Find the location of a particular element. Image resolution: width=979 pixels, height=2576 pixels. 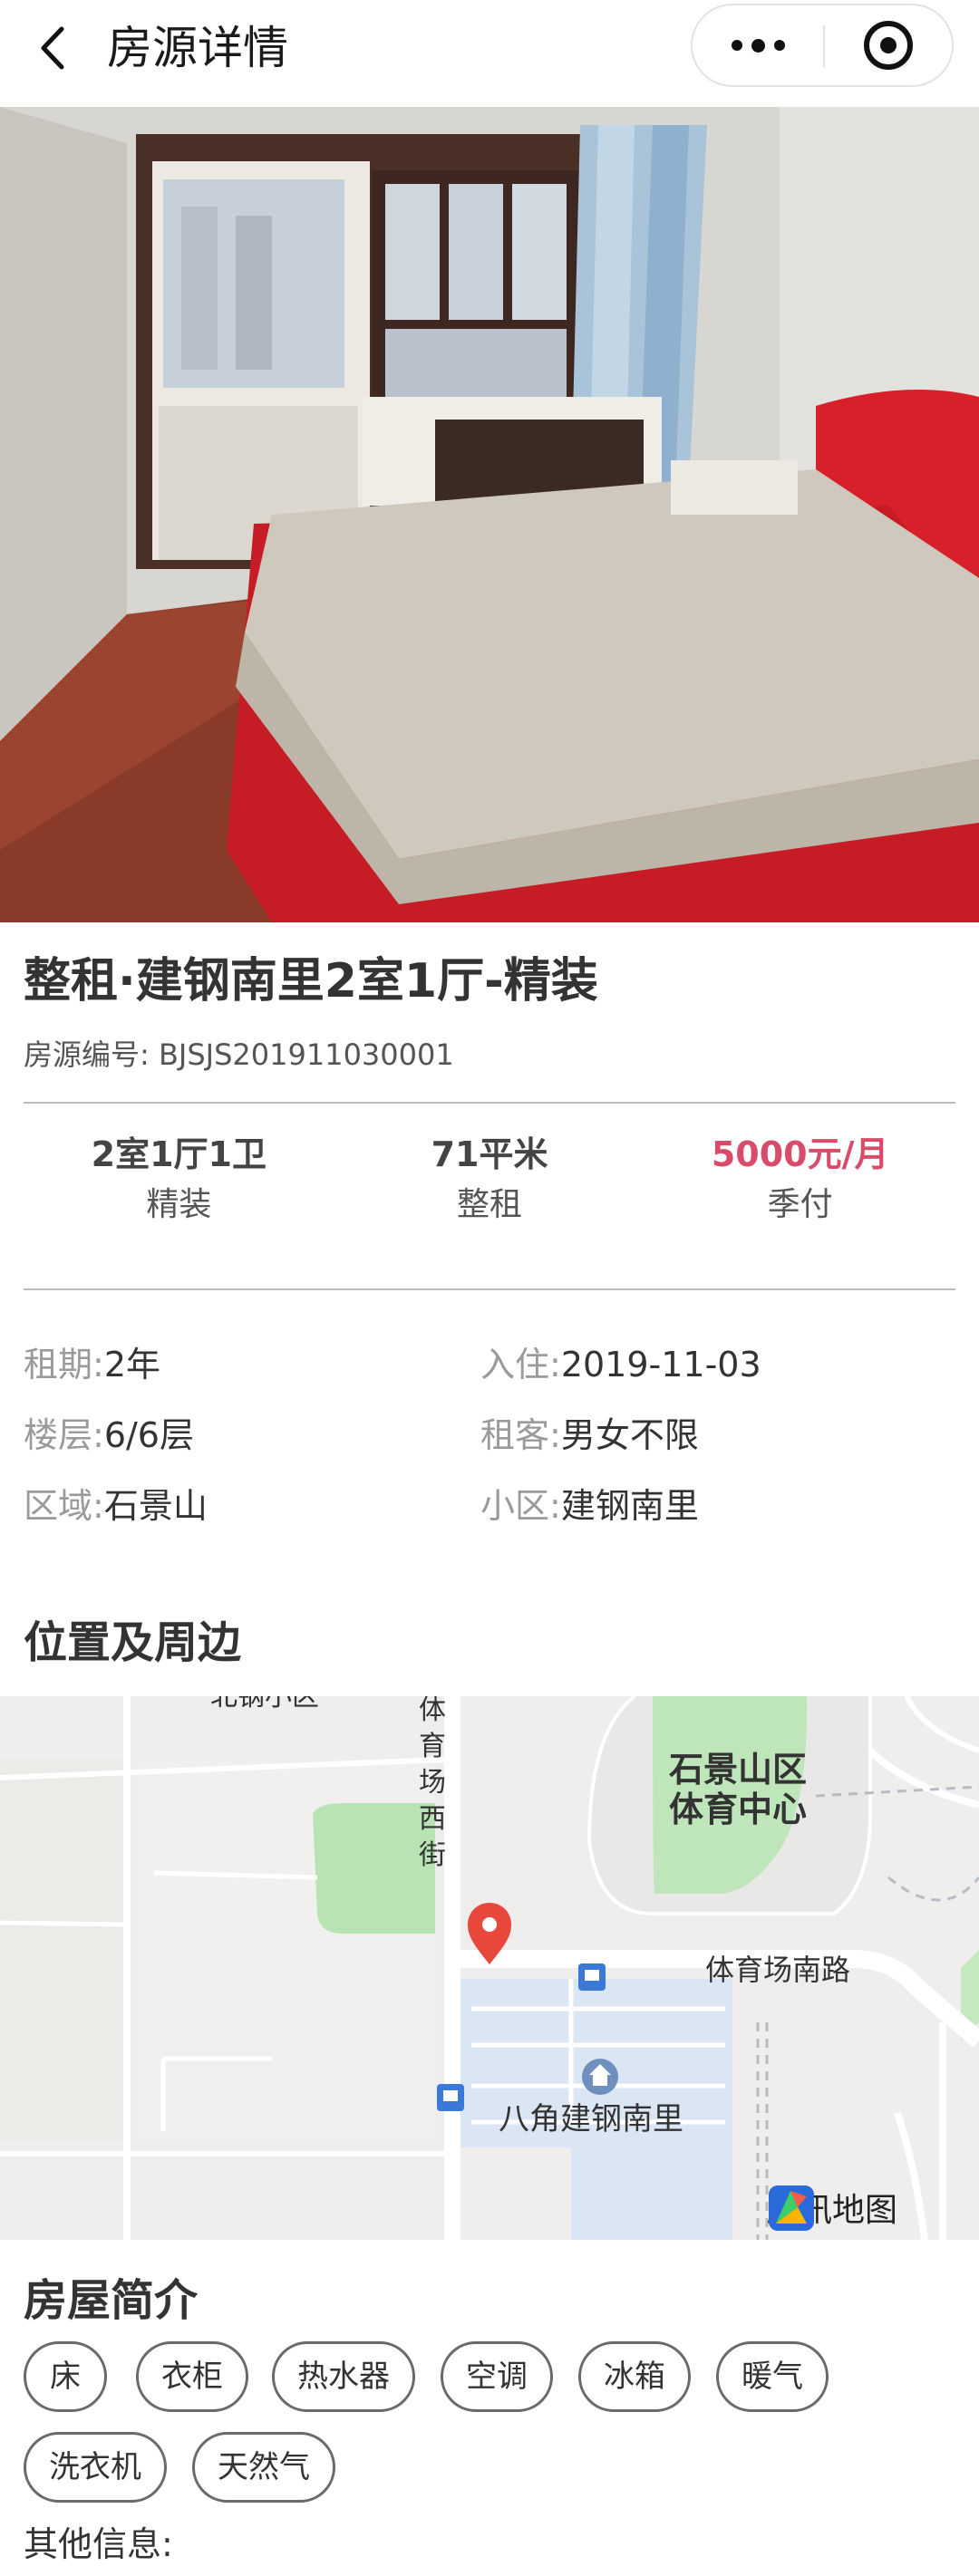

community: 小区:建钢南里 is located at coordinates (589, 1506).